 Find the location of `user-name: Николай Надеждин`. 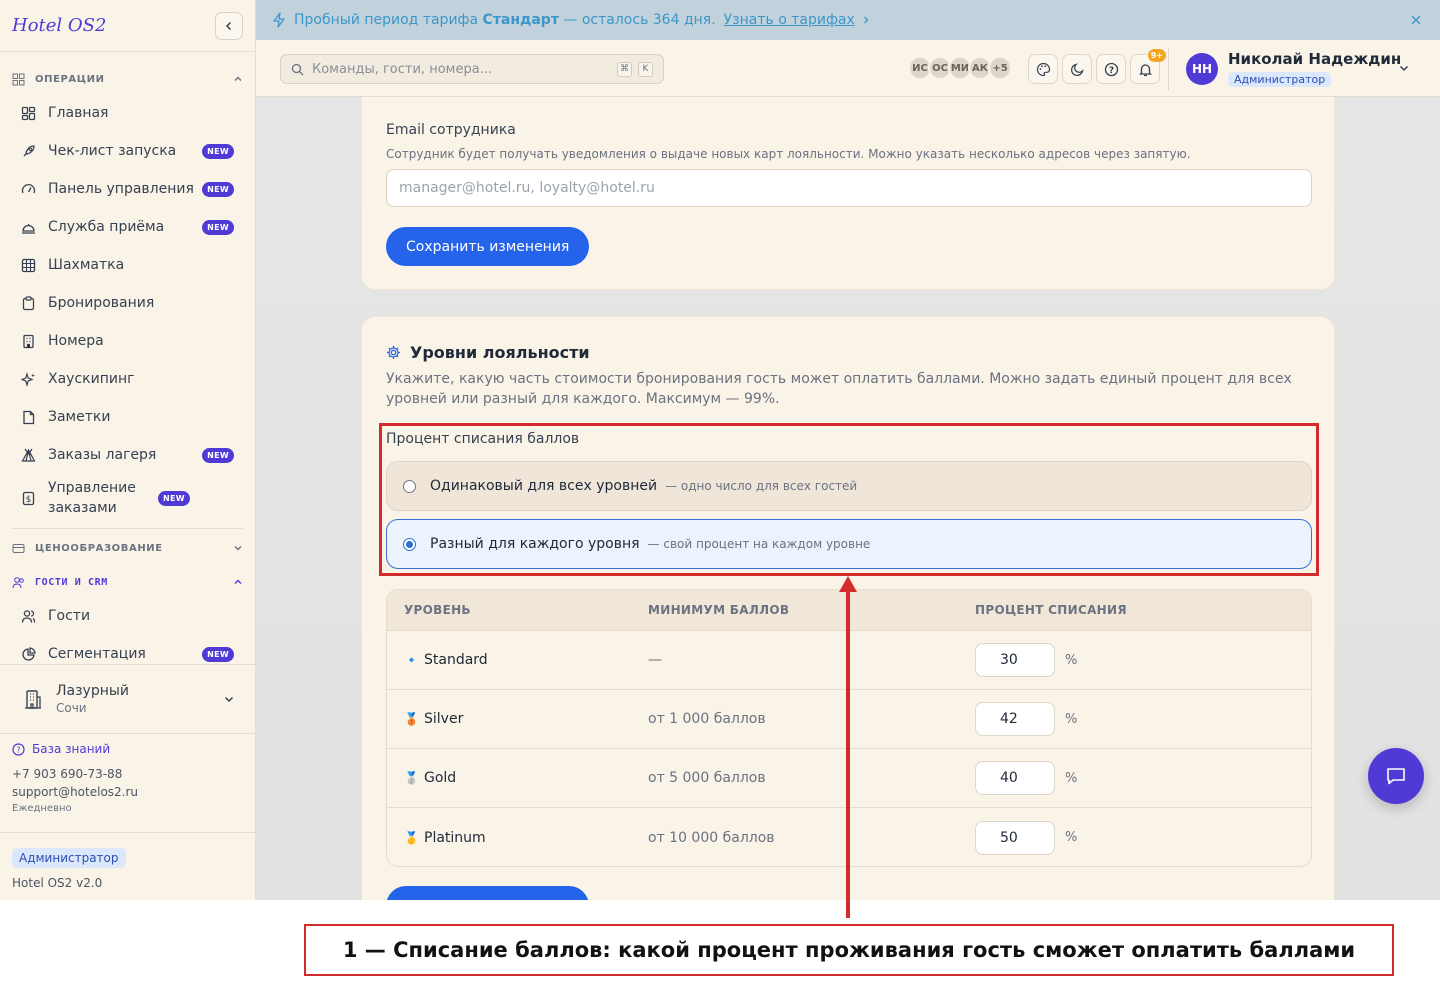

user-name: Николай Надеждин is located at coordinates (1315, 59).